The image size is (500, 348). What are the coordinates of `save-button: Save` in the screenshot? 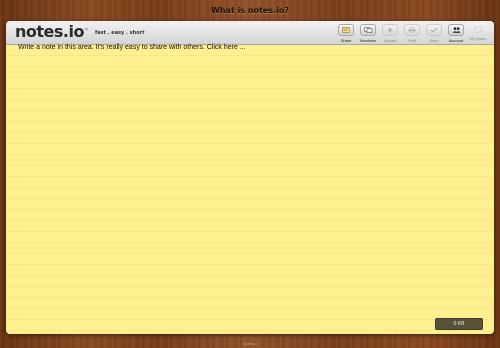 It's located at (434, 33).